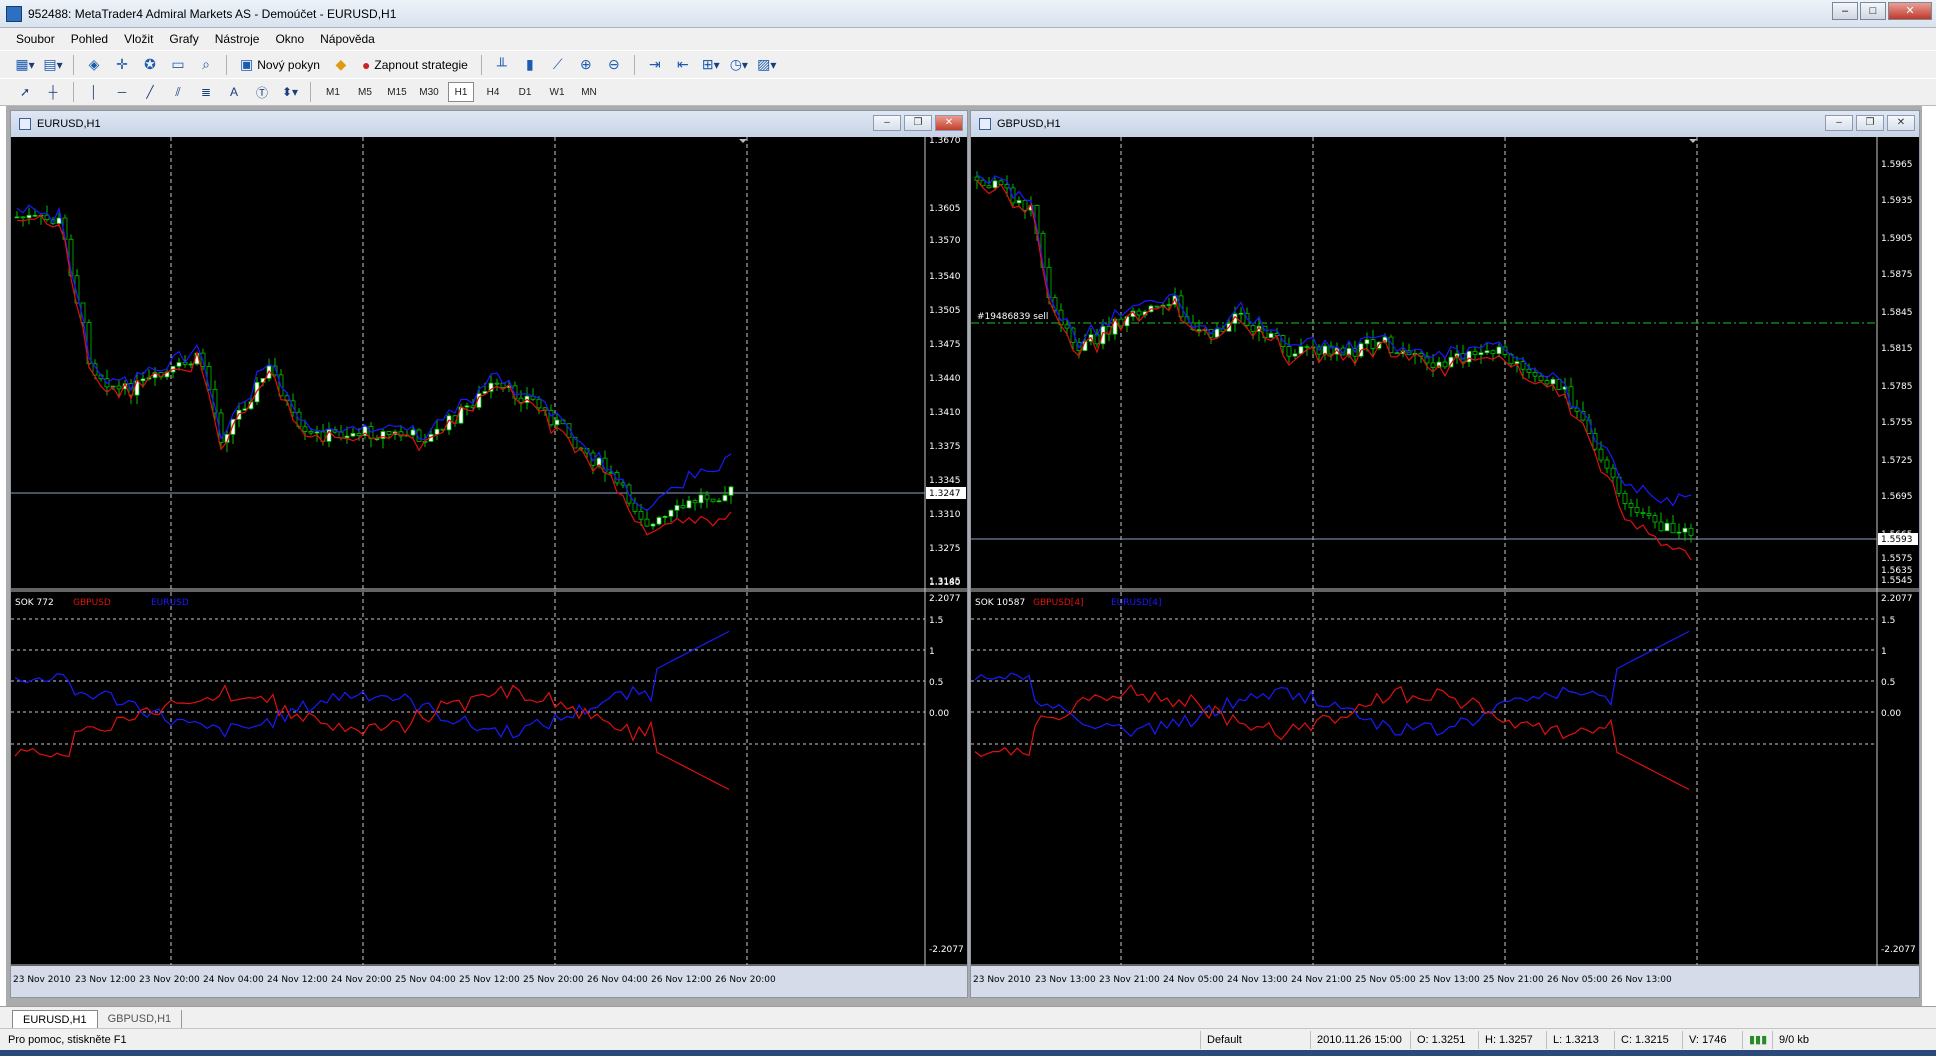 The height and width of the screenshot is (1056, 1936). What do you see at coordinates (25, 65) in the screenshot?
I see `new-chart-icon: ▦ ▾` at bounding box center [25, 65].